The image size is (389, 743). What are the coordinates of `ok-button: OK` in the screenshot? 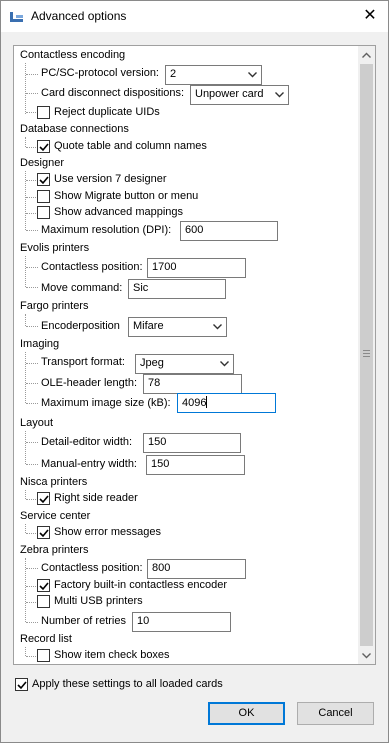 It's located at (246, 713).